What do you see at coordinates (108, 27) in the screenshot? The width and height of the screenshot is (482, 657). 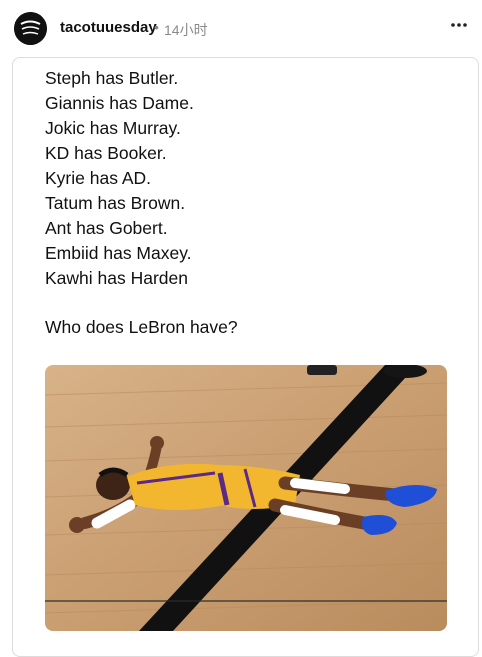 I see `username: tacotuuesday` at bounding box center [108, 27].